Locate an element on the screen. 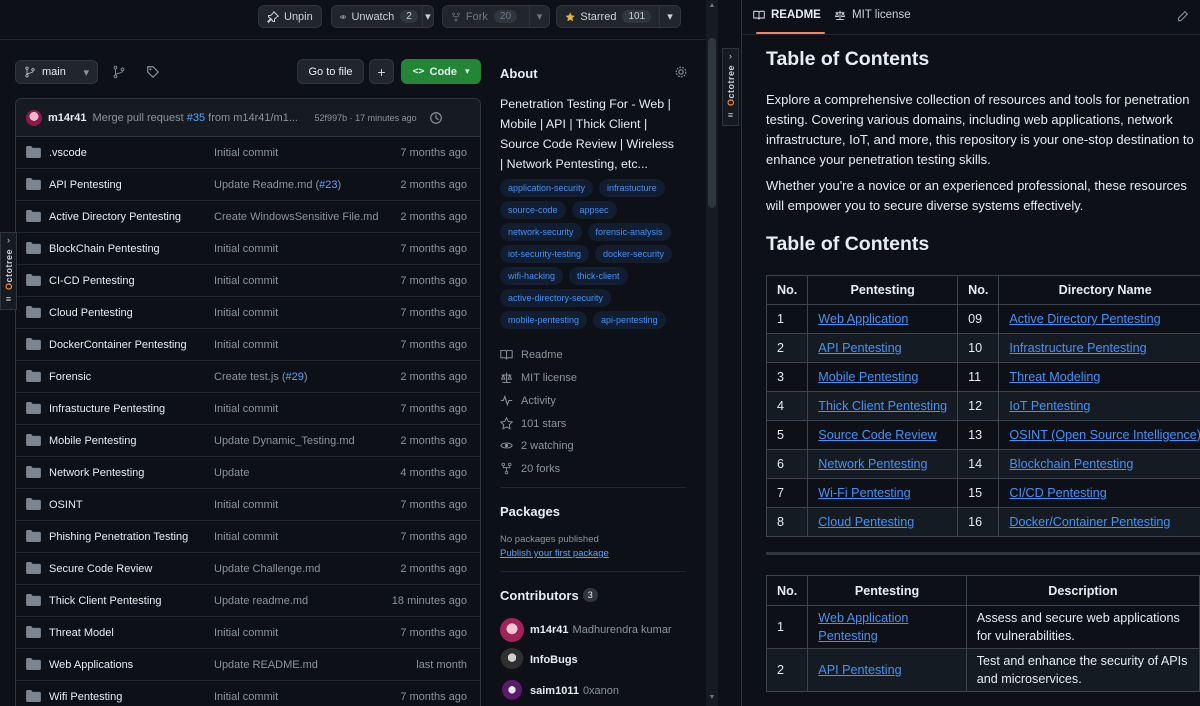 The image size is (1200, 706). file-commit-message: Update README.md is located at coordinates (266, 665).